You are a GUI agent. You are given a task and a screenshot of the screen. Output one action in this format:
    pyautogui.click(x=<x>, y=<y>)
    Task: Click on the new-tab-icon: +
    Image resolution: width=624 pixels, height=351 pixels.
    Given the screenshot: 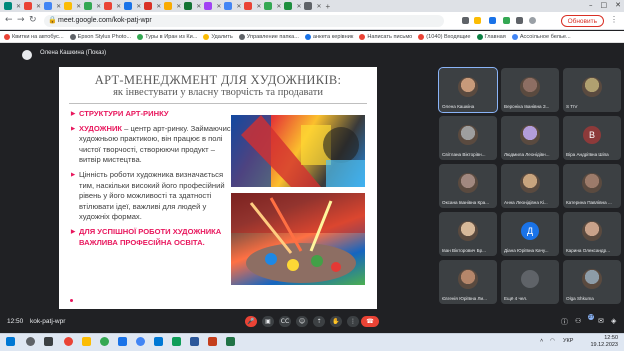 What is the action you would take?
    pyautogui.click(x=328, y=6)
    